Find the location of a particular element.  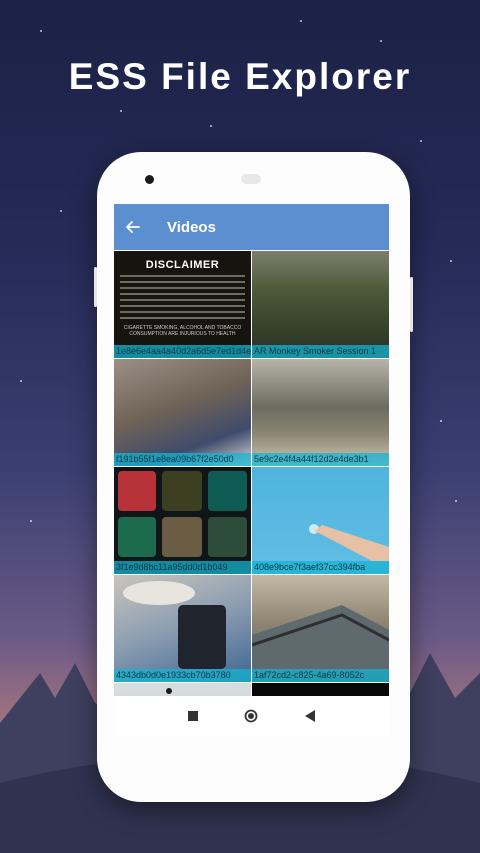

video-thumbnail: 1af72cd2-c825-4a69-8052c is located at coordinates (320, 628).